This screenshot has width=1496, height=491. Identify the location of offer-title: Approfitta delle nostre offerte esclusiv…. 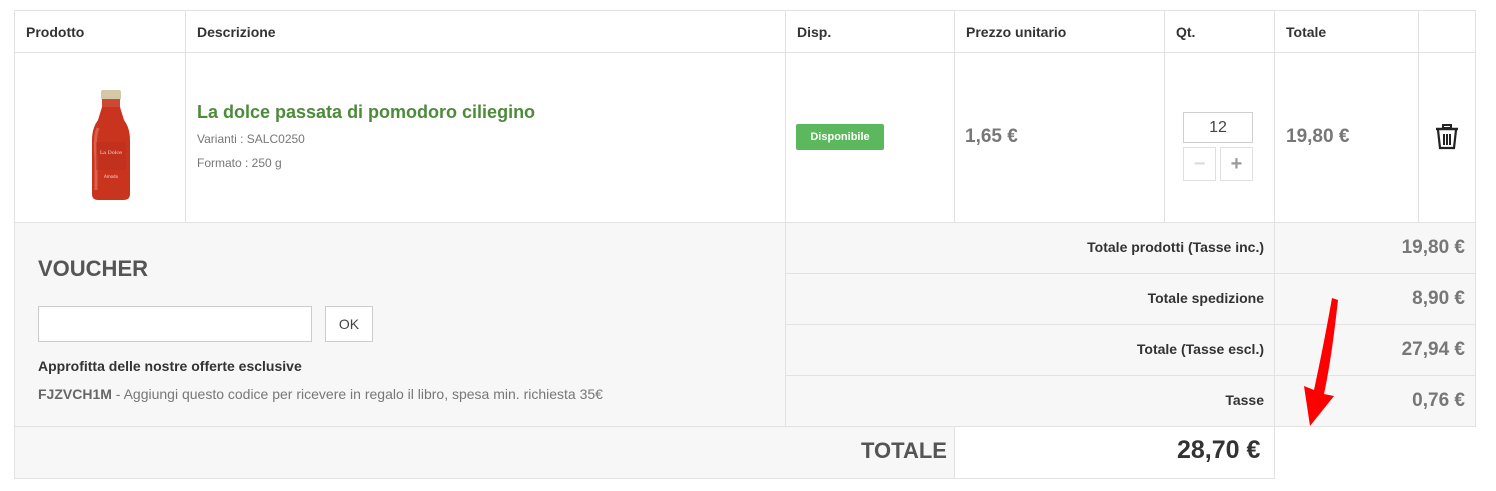
(170, 366).